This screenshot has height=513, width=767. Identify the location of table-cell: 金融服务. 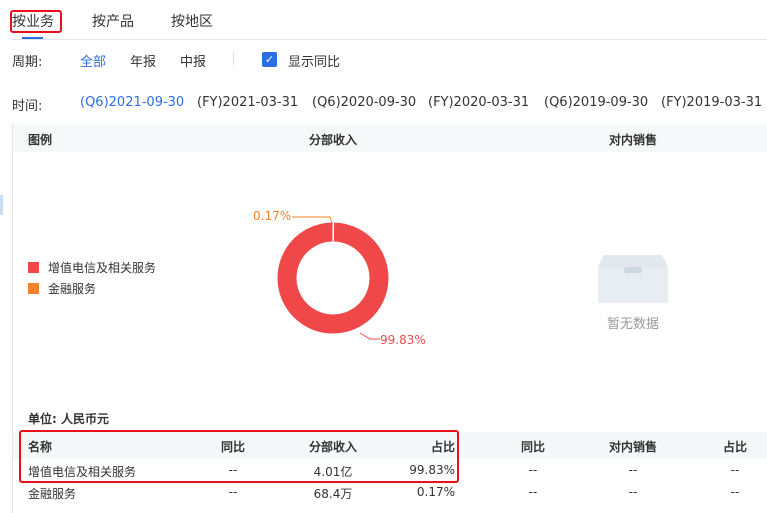
(52, 494).